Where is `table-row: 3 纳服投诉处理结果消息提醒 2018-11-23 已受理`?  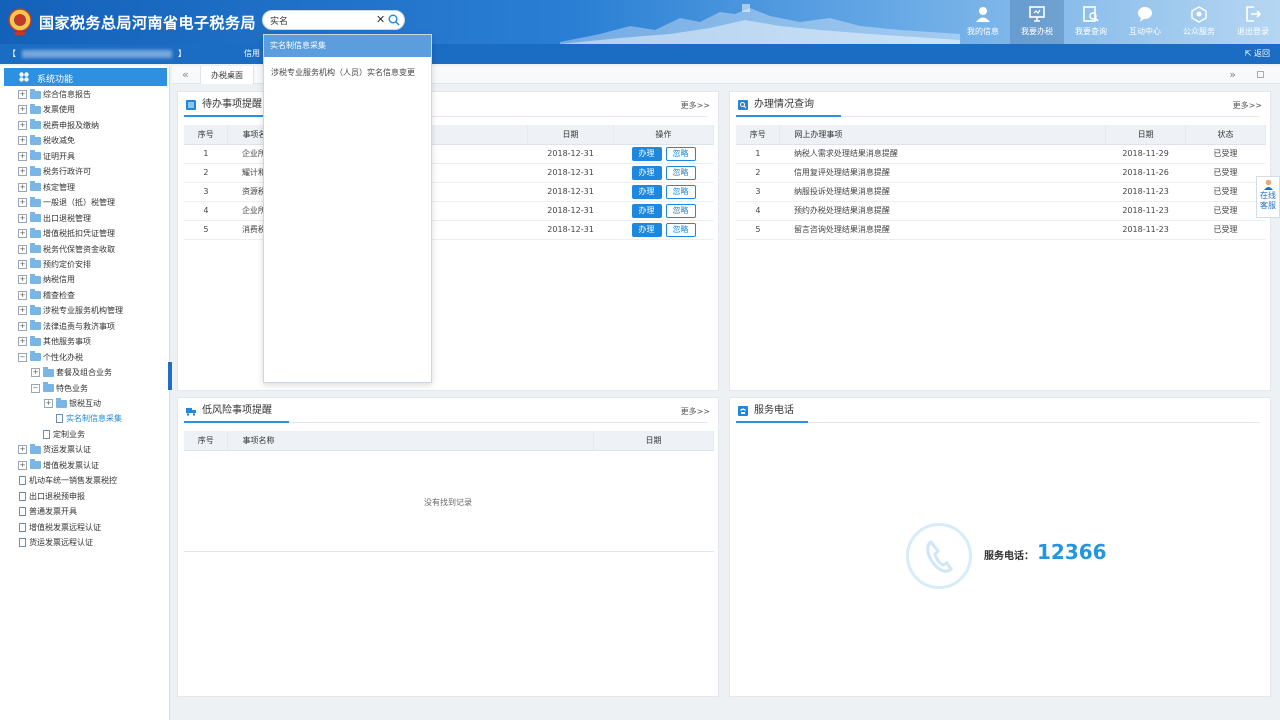
table-row: 3 纳服投诉处理结果消息提醒 2018-11-23 已受理 is located at coordinates (1001, 192).